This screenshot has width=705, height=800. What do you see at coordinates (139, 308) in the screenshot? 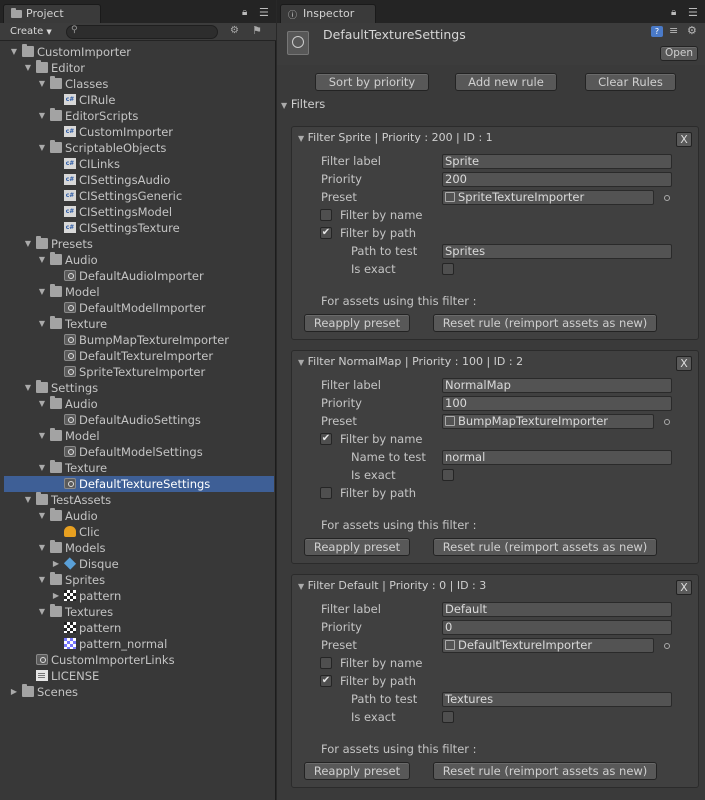
I see `tree-item: DefaultModelImporter` at bounding box center [139, 308].